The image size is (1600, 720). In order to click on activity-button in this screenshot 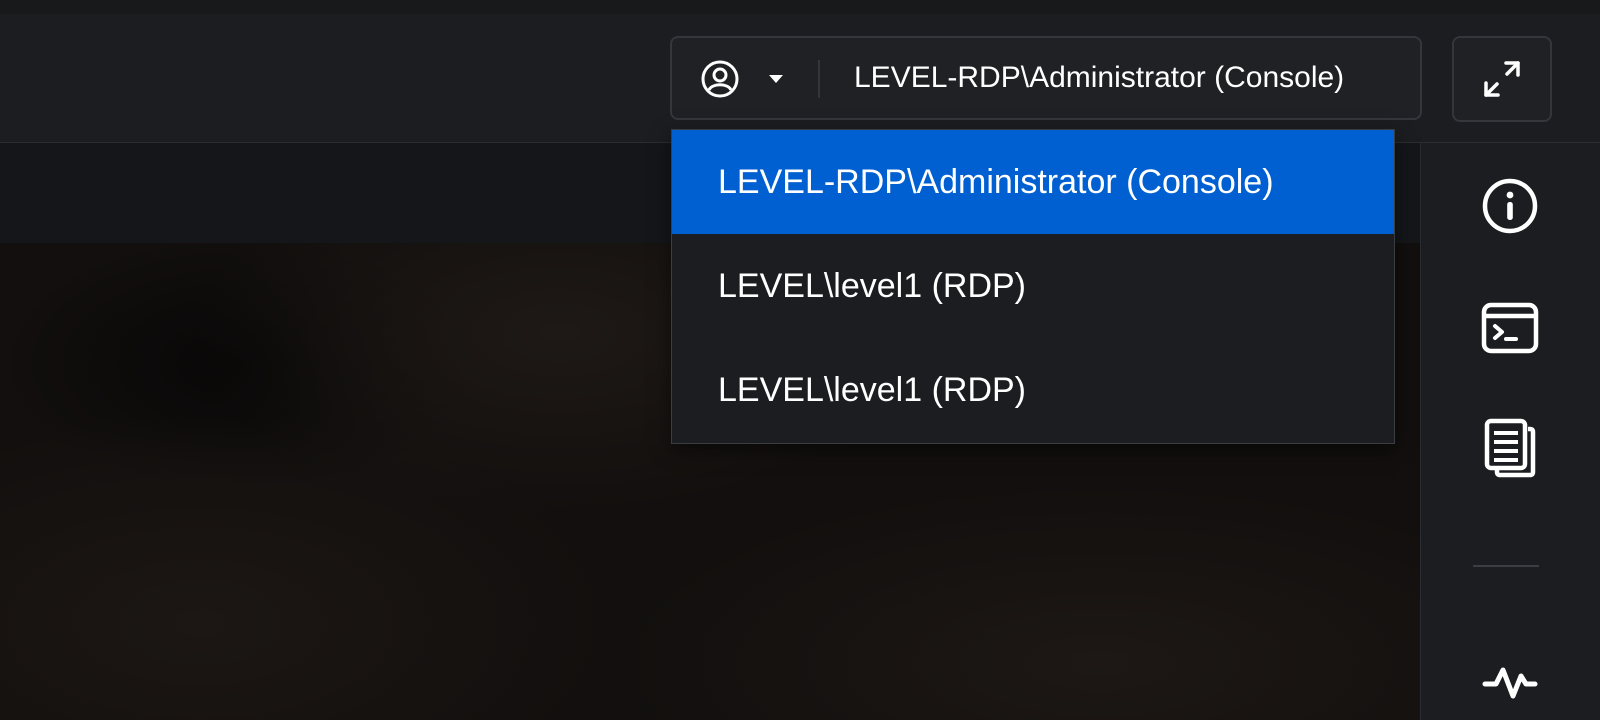, I will do `click(1510, 682)`.